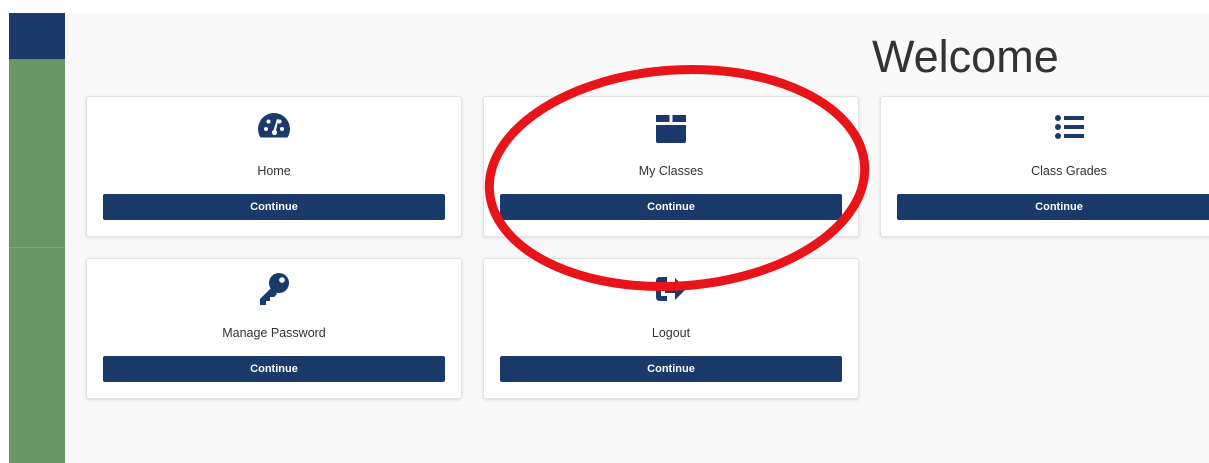 The image size is (1209, 463). What do you see at coordinates (1045, 127) in the screenshot?
I see `list-icon` at bounding box center [1045, 127].